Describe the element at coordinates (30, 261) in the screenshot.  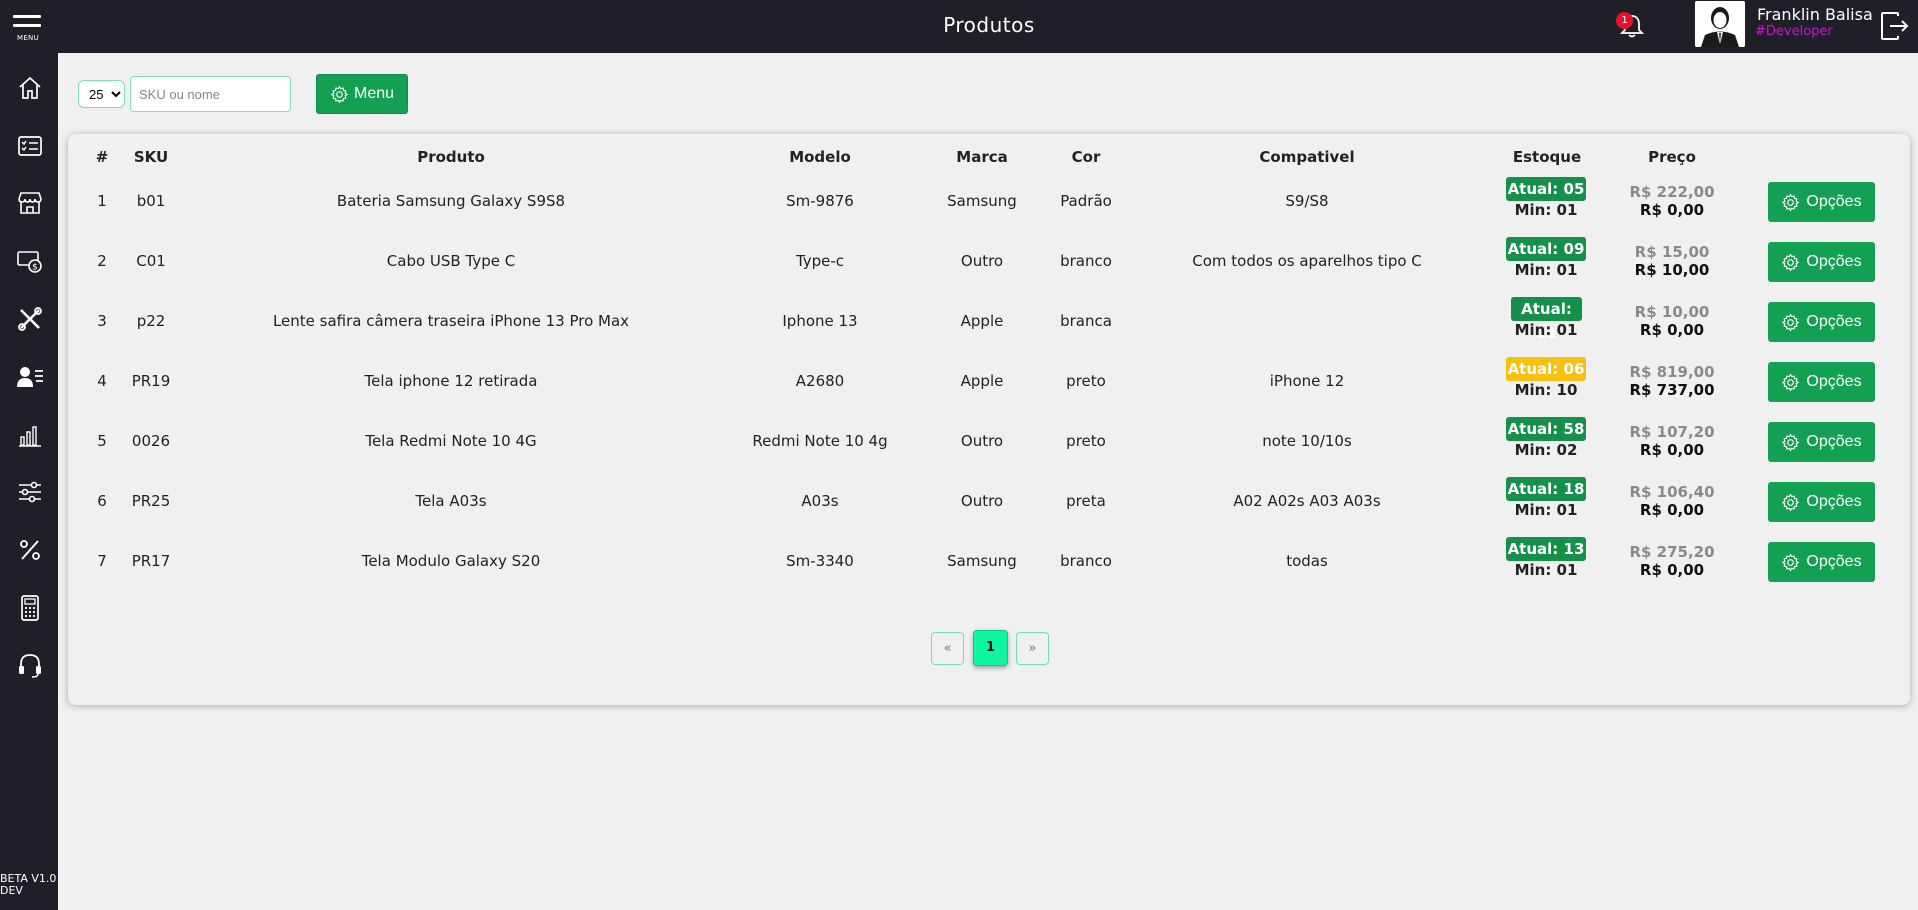
I see `money-icon: $` at that location.